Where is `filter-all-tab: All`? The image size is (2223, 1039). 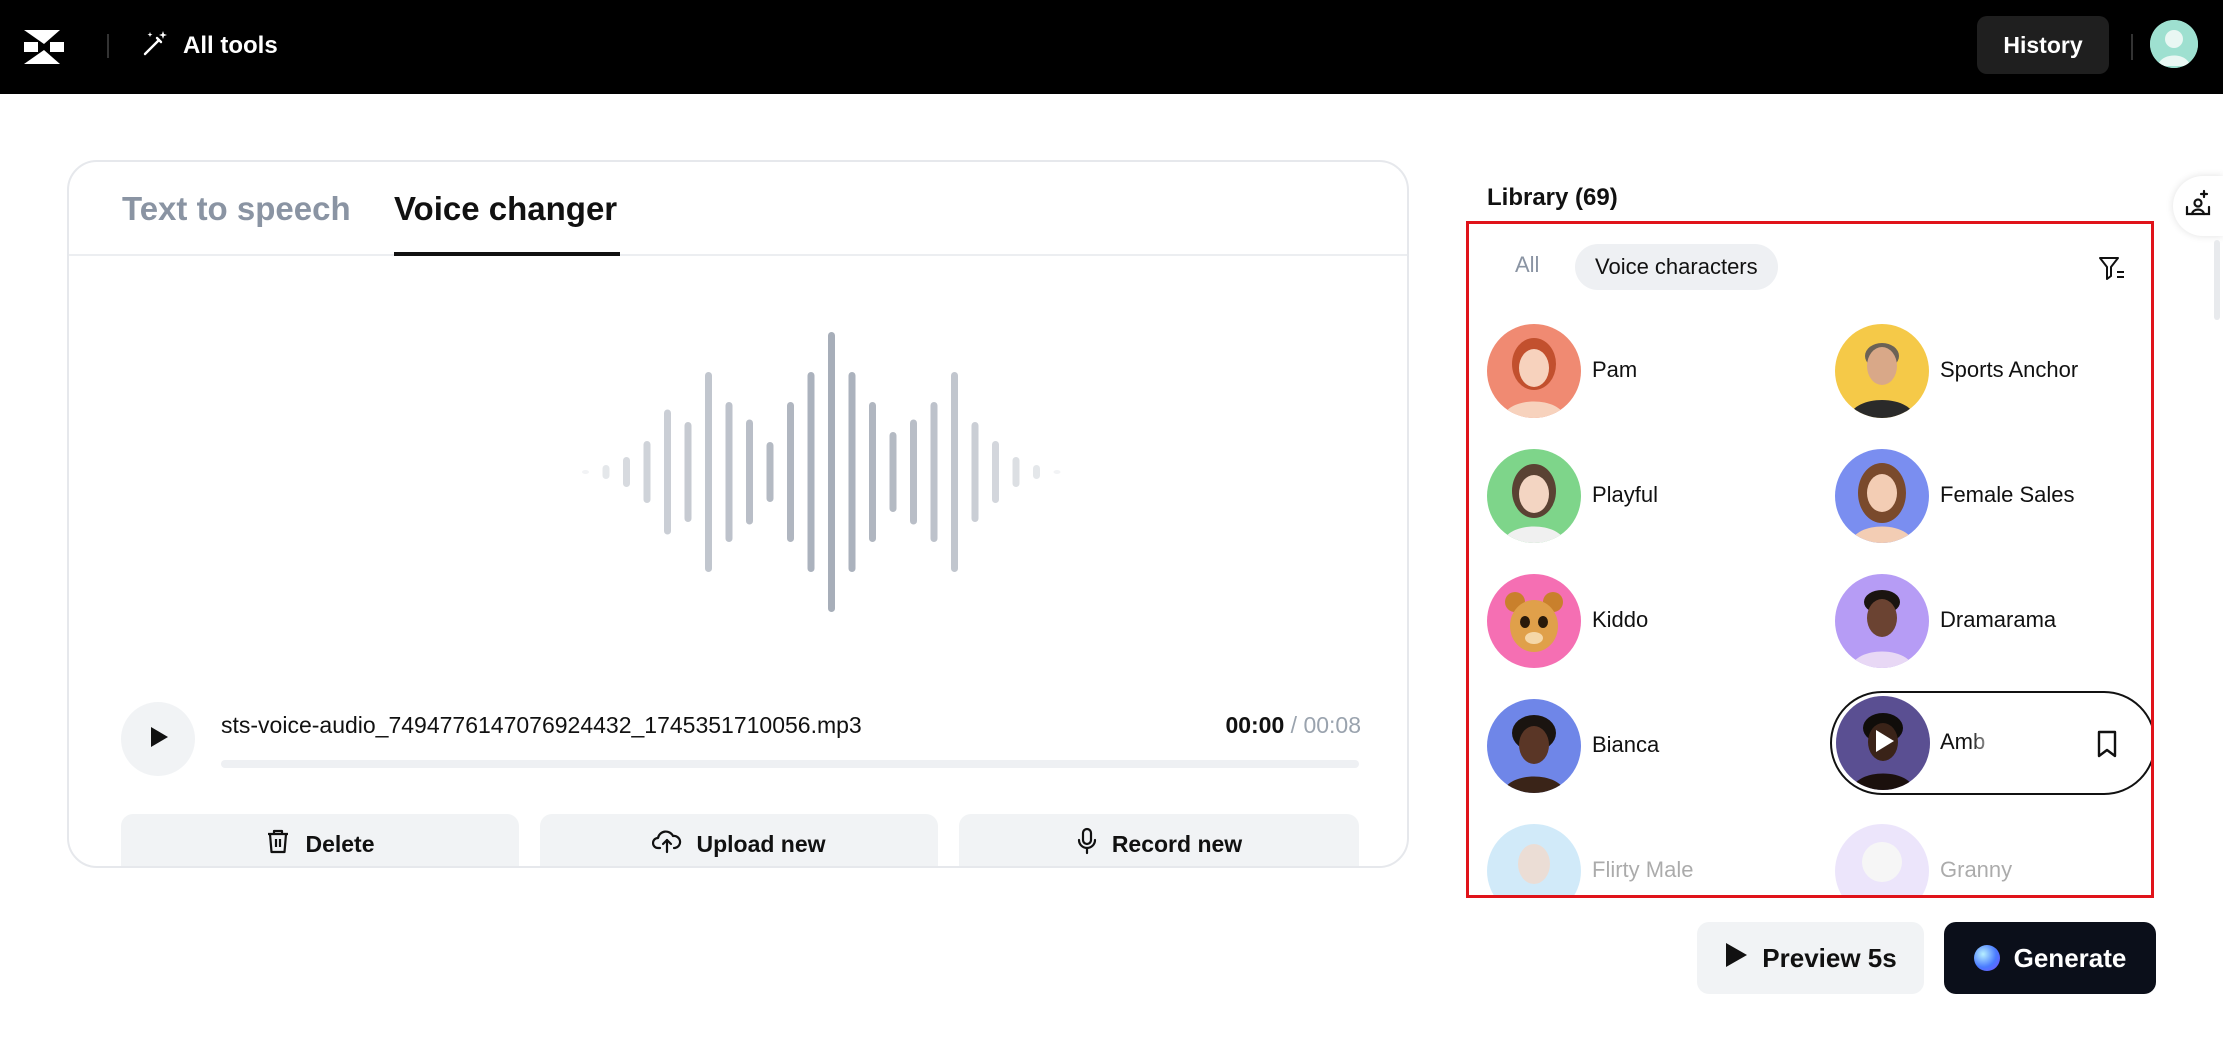 filter-all-tab: All is located at coordinates (1527, 265).